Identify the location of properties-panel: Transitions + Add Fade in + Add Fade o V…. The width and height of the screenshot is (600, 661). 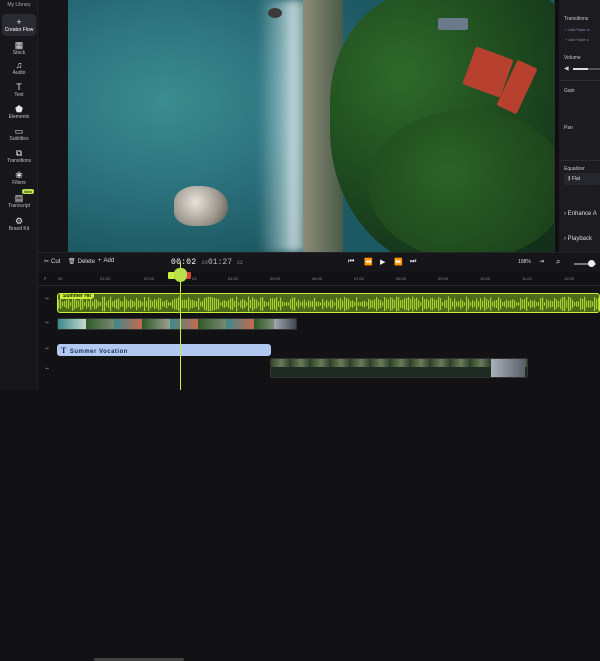
(577, 126).